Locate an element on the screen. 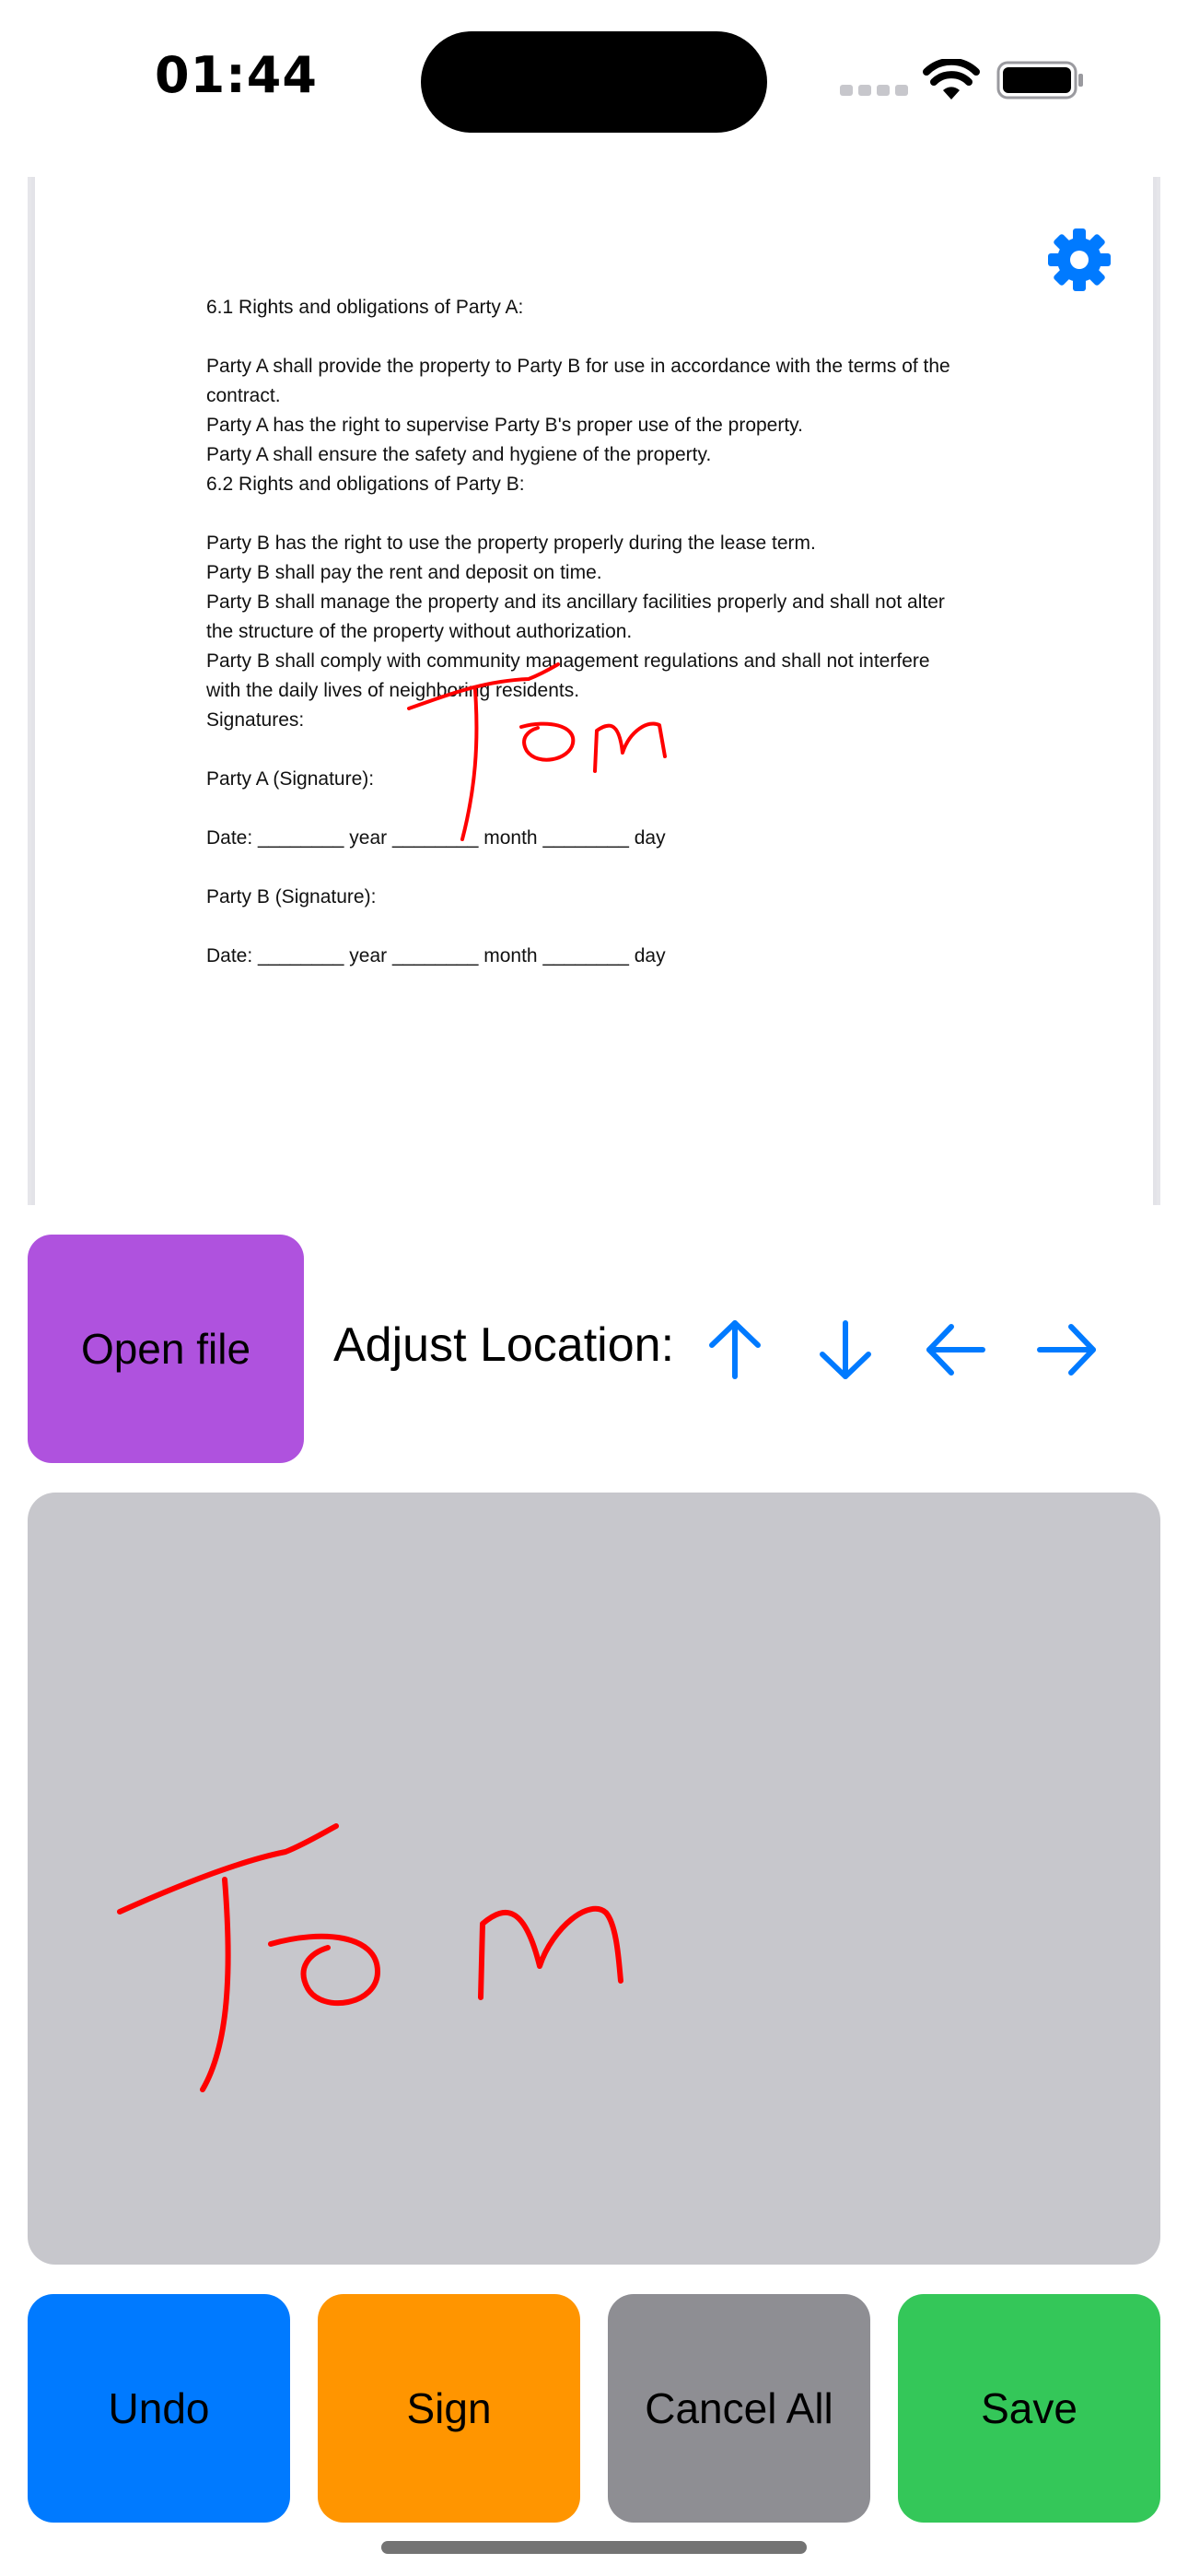  arrow-right-icon is located at coordinates (1066, 1349).